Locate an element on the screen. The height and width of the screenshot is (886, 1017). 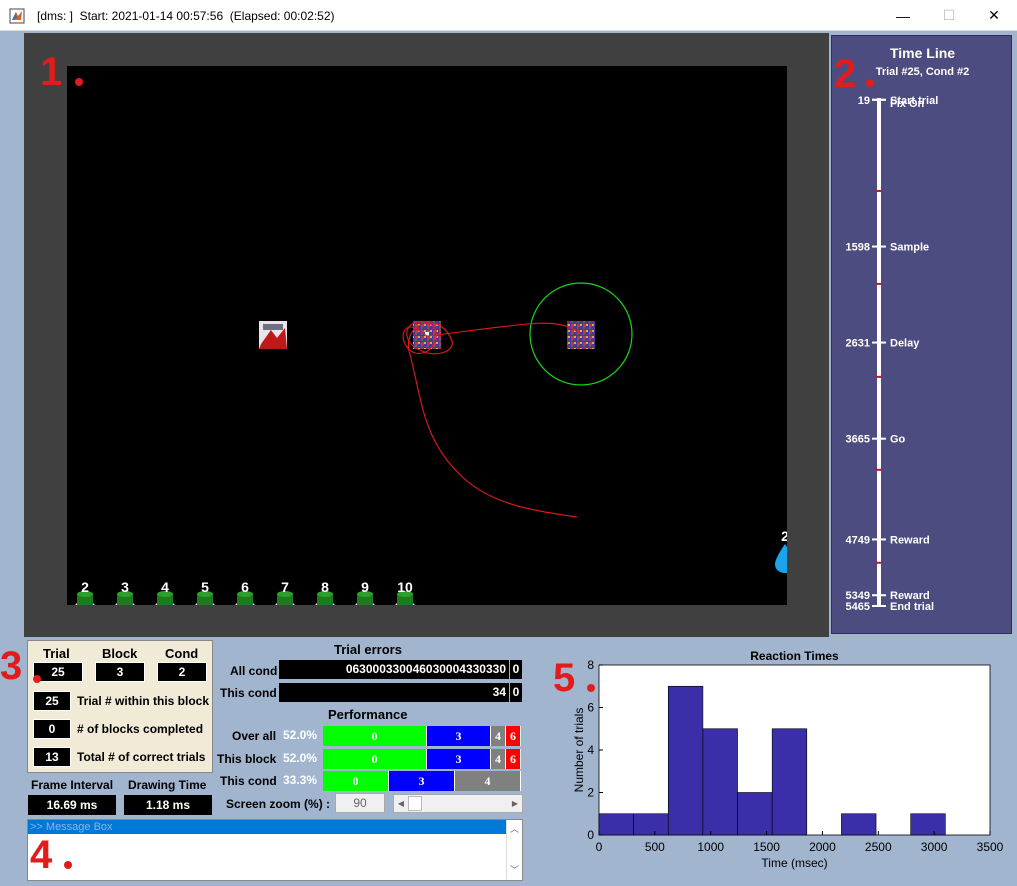
performance-row-label: Over all is located at coordinates (254, 736).